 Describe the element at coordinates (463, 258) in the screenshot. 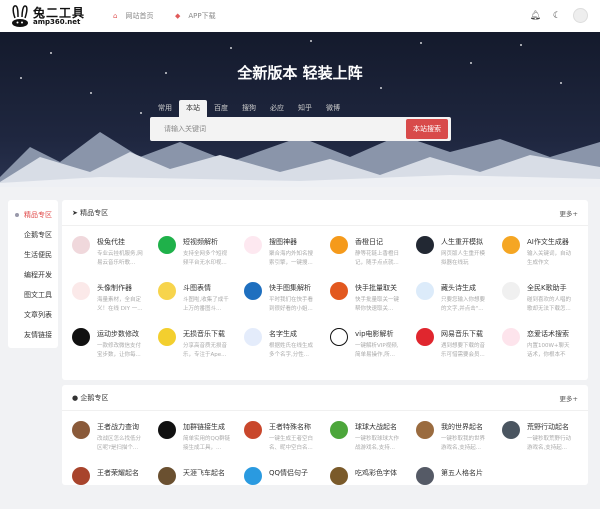

I see `tool-desc: 网页版人生重开模拟器在线玩` at that location.